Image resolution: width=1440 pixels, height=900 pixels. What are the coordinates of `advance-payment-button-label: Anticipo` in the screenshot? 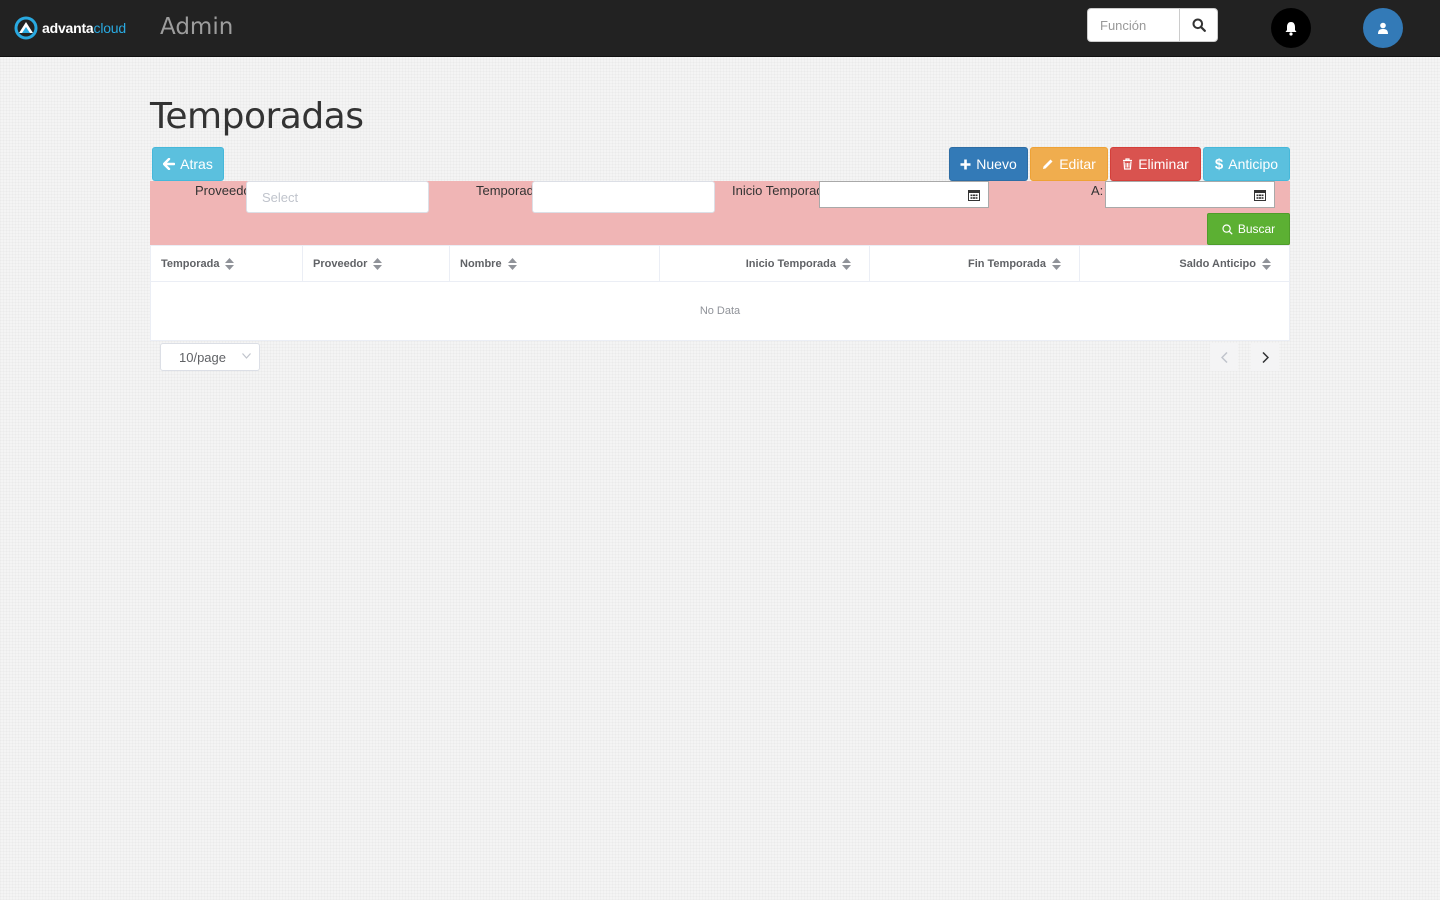 It's located at (1253, 164).